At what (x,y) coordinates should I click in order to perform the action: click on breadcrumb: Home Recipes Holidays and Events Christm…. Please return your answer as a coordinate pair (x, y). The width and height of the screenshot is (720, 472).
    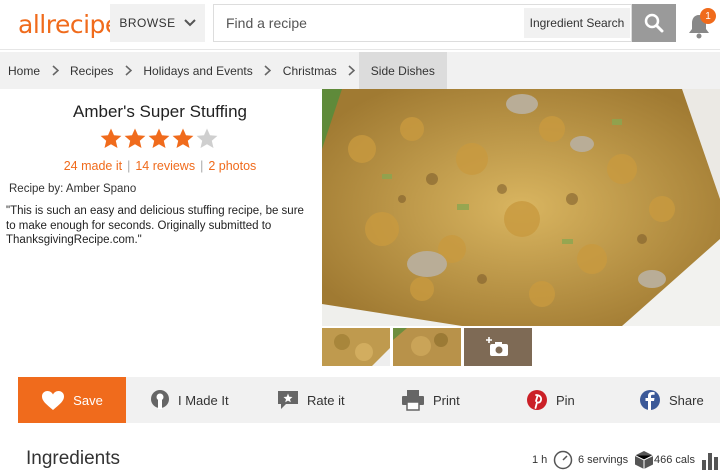
    Looking at the image, I should click on (360, 70).